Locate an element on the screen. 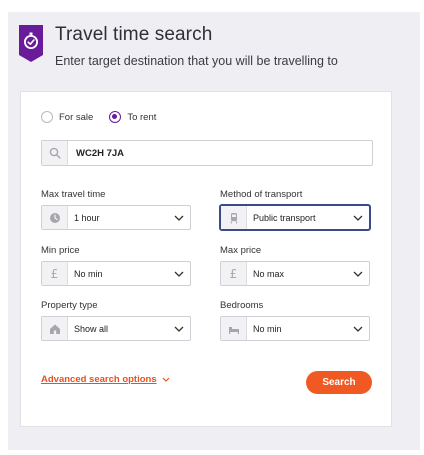 Image resolution: width=424 pixels, height=455 pixels. min-price-value: No min is located at coordinates (88, 273).